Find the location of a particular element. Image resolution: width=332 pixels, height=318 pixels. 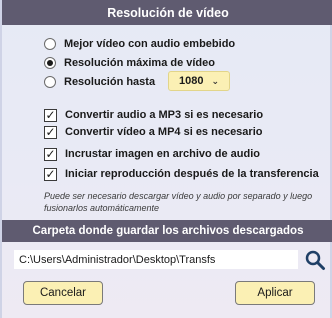

checkbox-convert-video-mp4: ✓ Convertir vídeo a MP4 si es necesario is located at coordinates (153, 132).